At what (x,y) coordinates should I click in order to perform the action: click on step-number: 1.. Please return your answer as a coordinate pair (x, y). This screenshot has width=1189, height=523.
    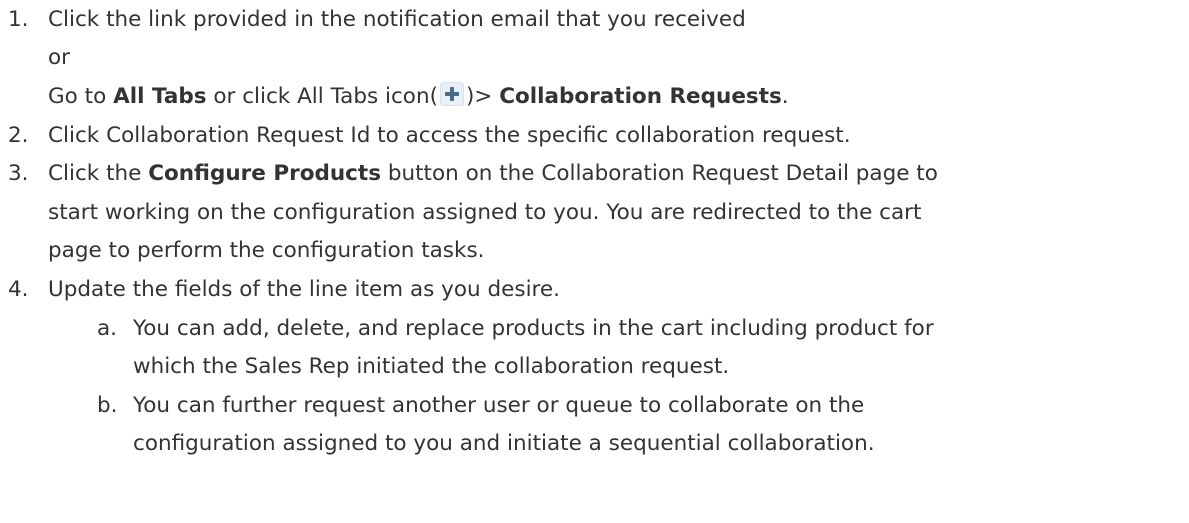
    Looking at the image, I should click on (18, 19).